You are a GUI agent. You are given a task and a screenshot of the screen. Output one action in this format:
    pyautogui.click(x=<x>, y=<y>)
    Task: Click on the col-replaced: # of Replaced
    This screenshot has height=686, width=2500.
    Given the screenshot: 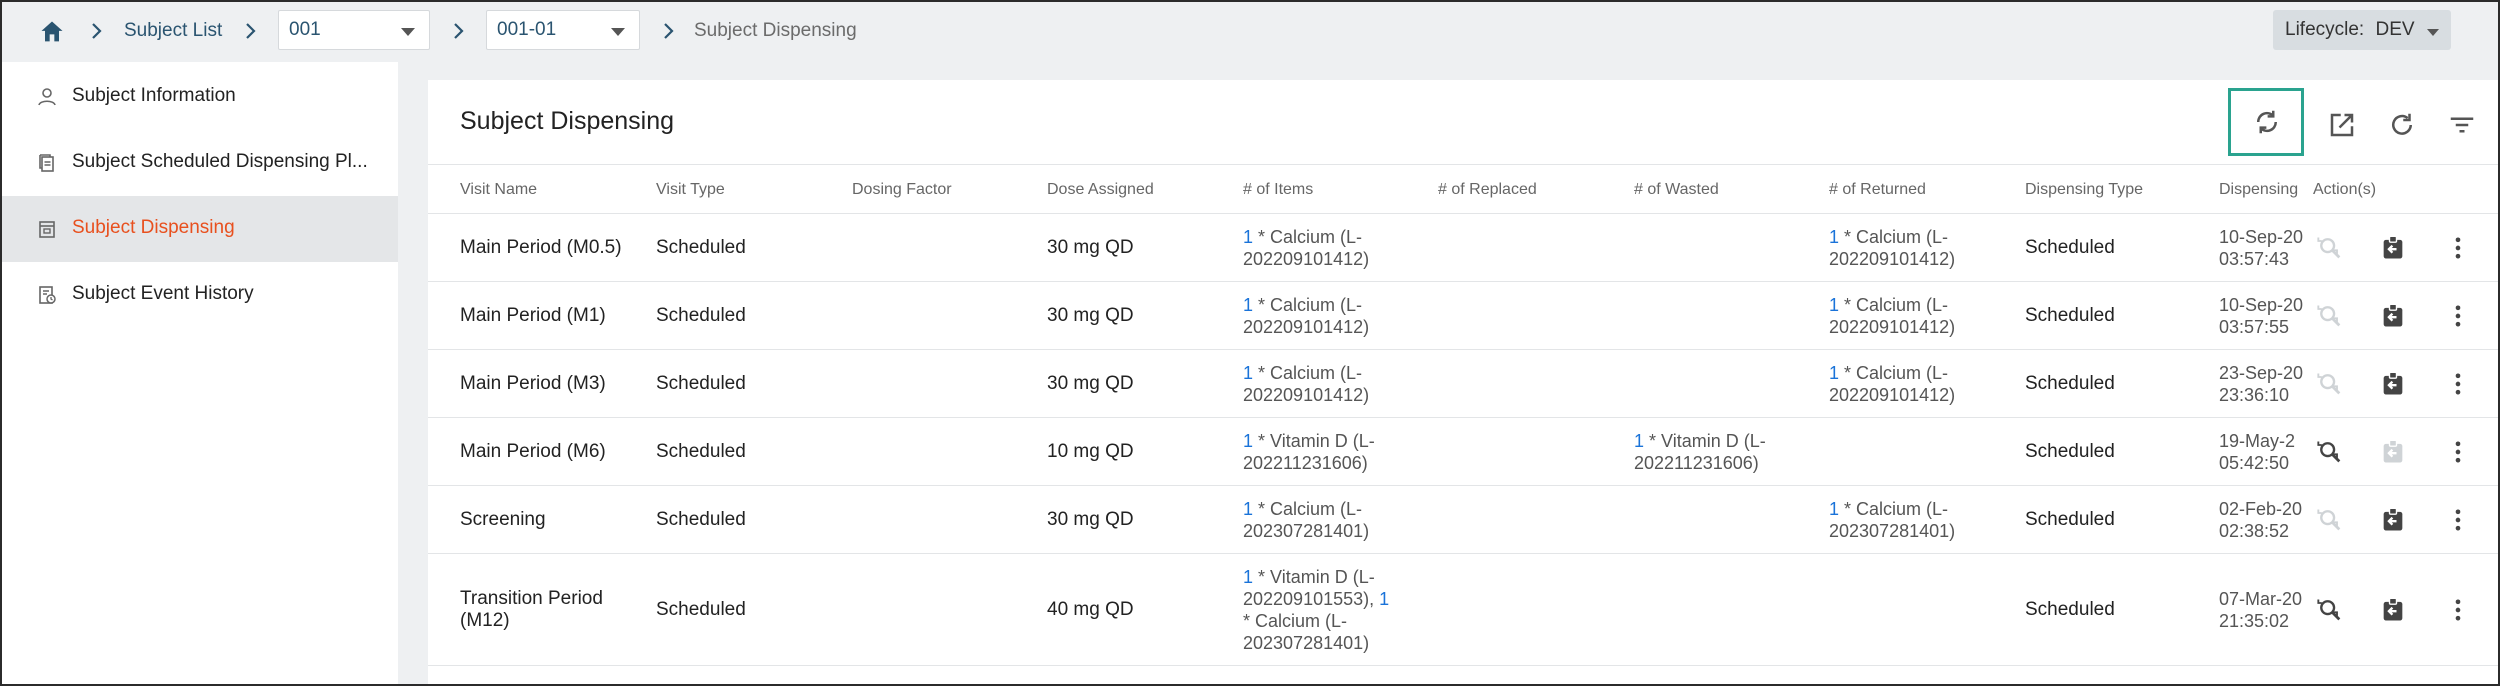 What is the action you would take?
    pyautogui.click(x=1528, y=190)
    